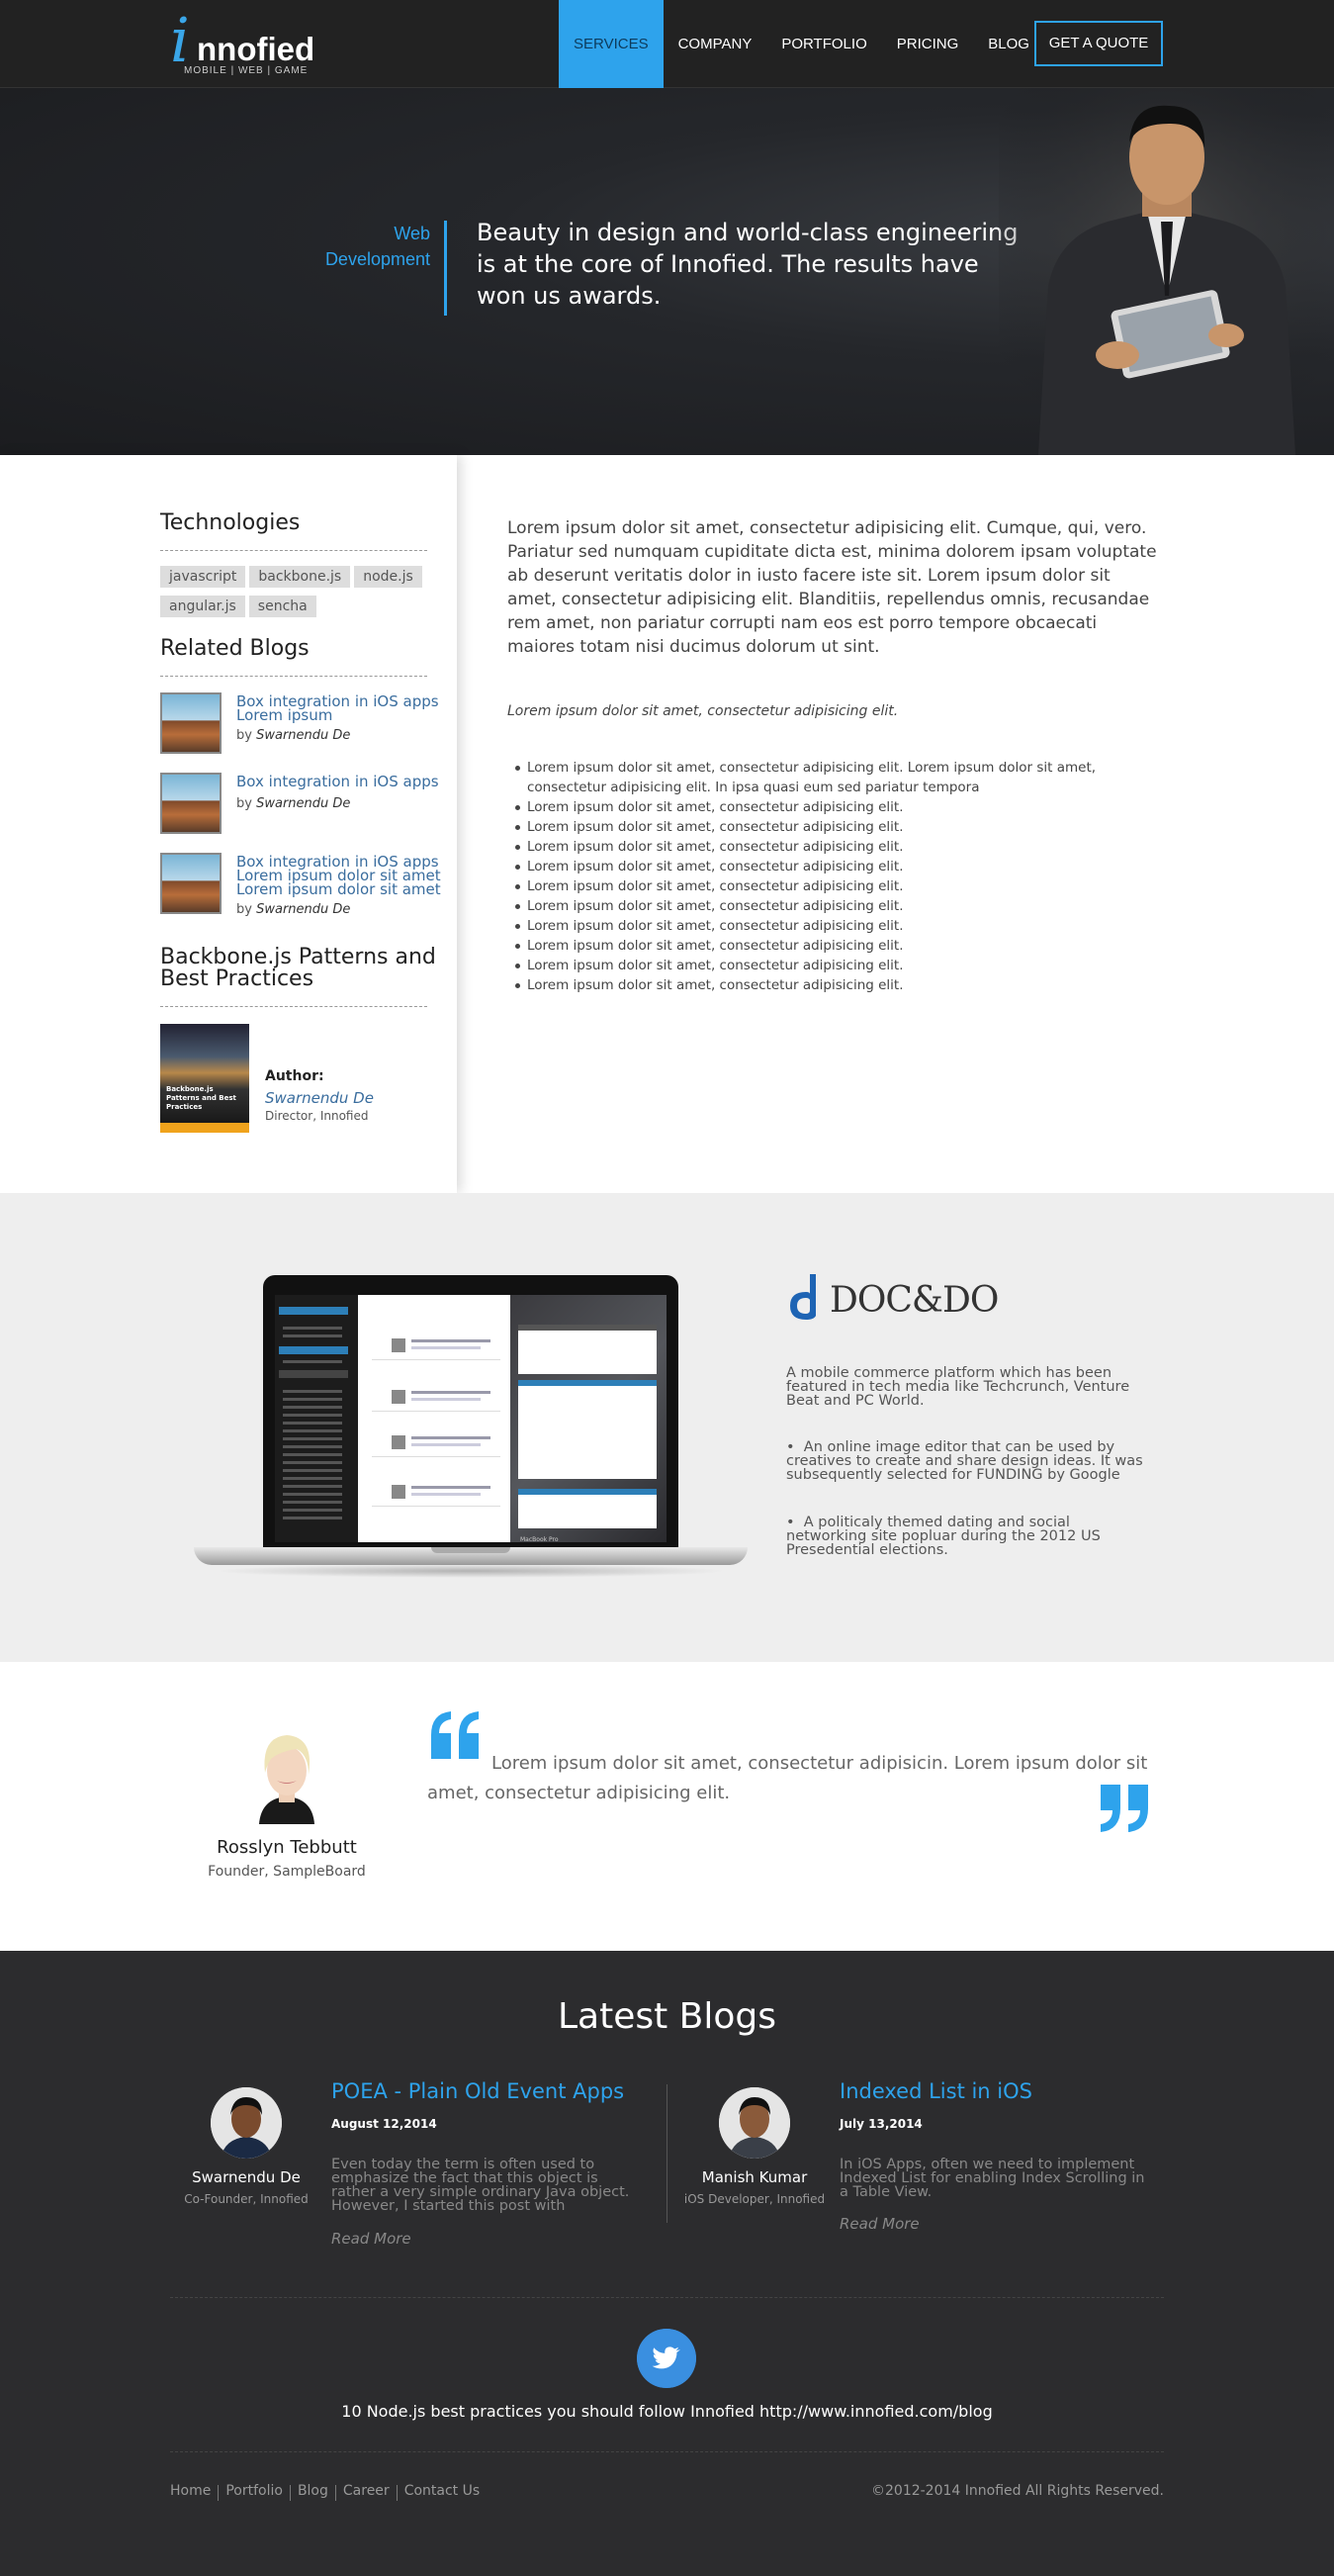 Image resolution: width=1334 pixels, height=2576 pixels. I want to click on docdo-logo-text: DOC&DO, so click(914, 1300).